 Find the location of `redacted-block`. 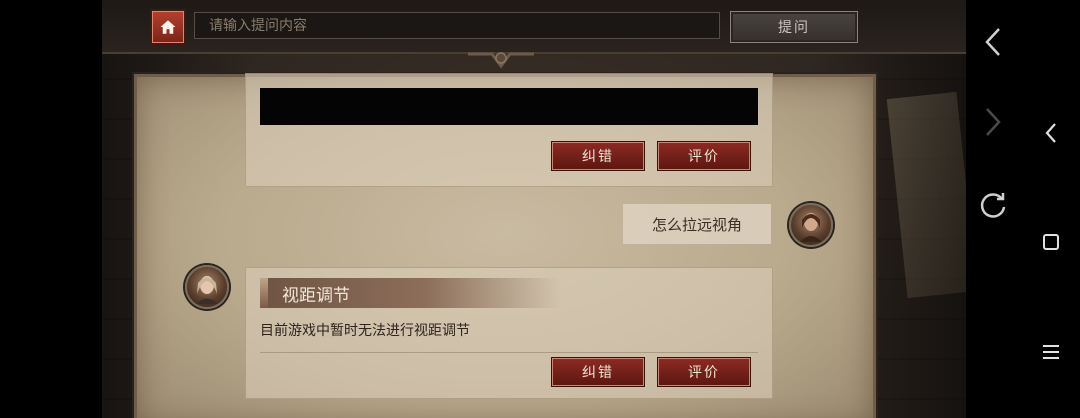

redacted-block is located at coordinates (509, 106).